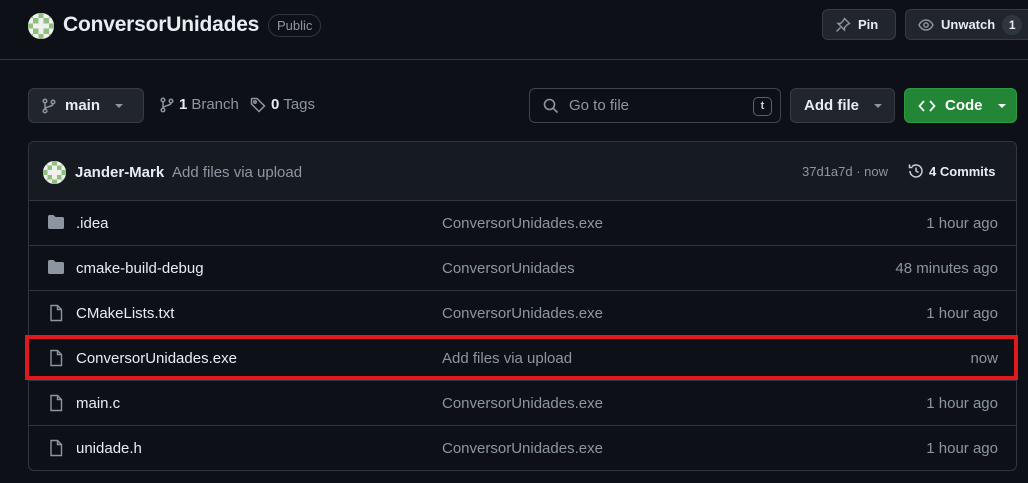  Describe the element at coordinates (275, 104) in the screenshot. I see `tags-count: 0` at that location.